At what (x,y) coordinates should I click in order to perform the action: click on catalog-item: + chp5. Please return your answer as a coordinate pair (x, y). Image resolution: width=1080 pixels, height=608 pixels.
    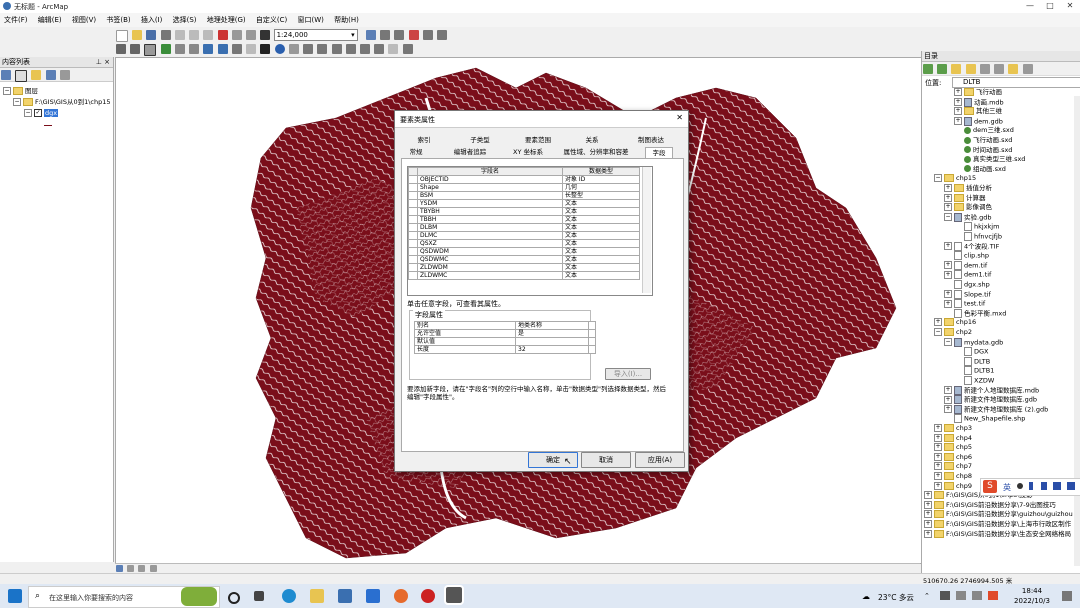
    Looking at the image, I should click on (953, 447).